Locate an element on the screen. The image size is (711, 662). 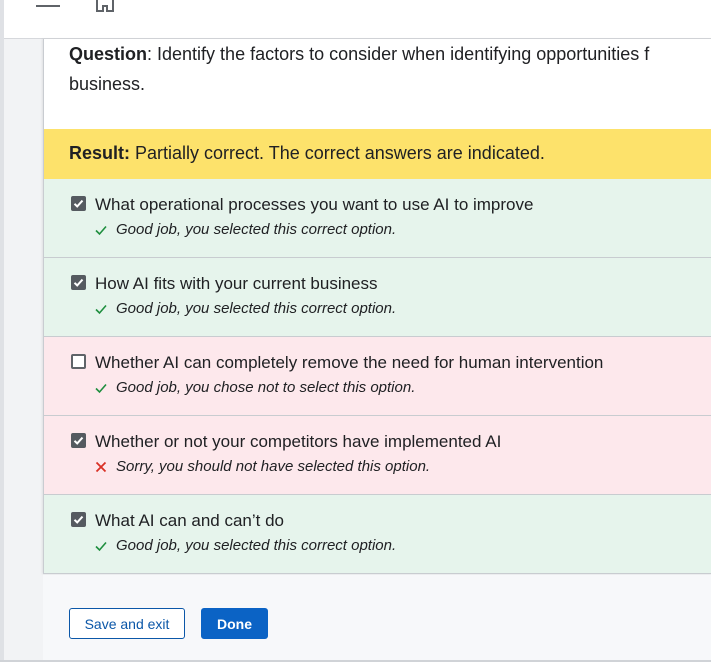
question-body-line2: business. is located at coordinates (107, 84).